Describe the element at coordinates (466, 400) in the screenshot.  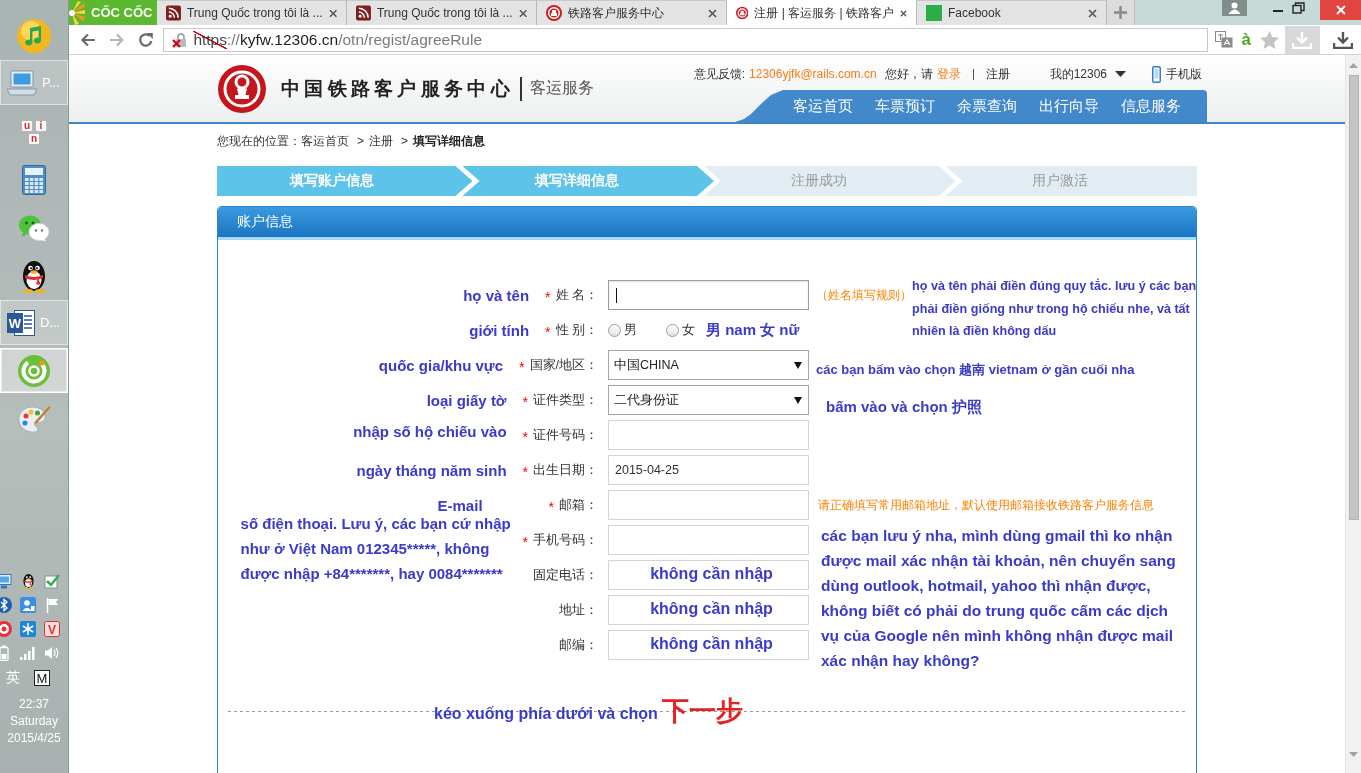
I see `annotation-text: loại giấy tờ` at that location.